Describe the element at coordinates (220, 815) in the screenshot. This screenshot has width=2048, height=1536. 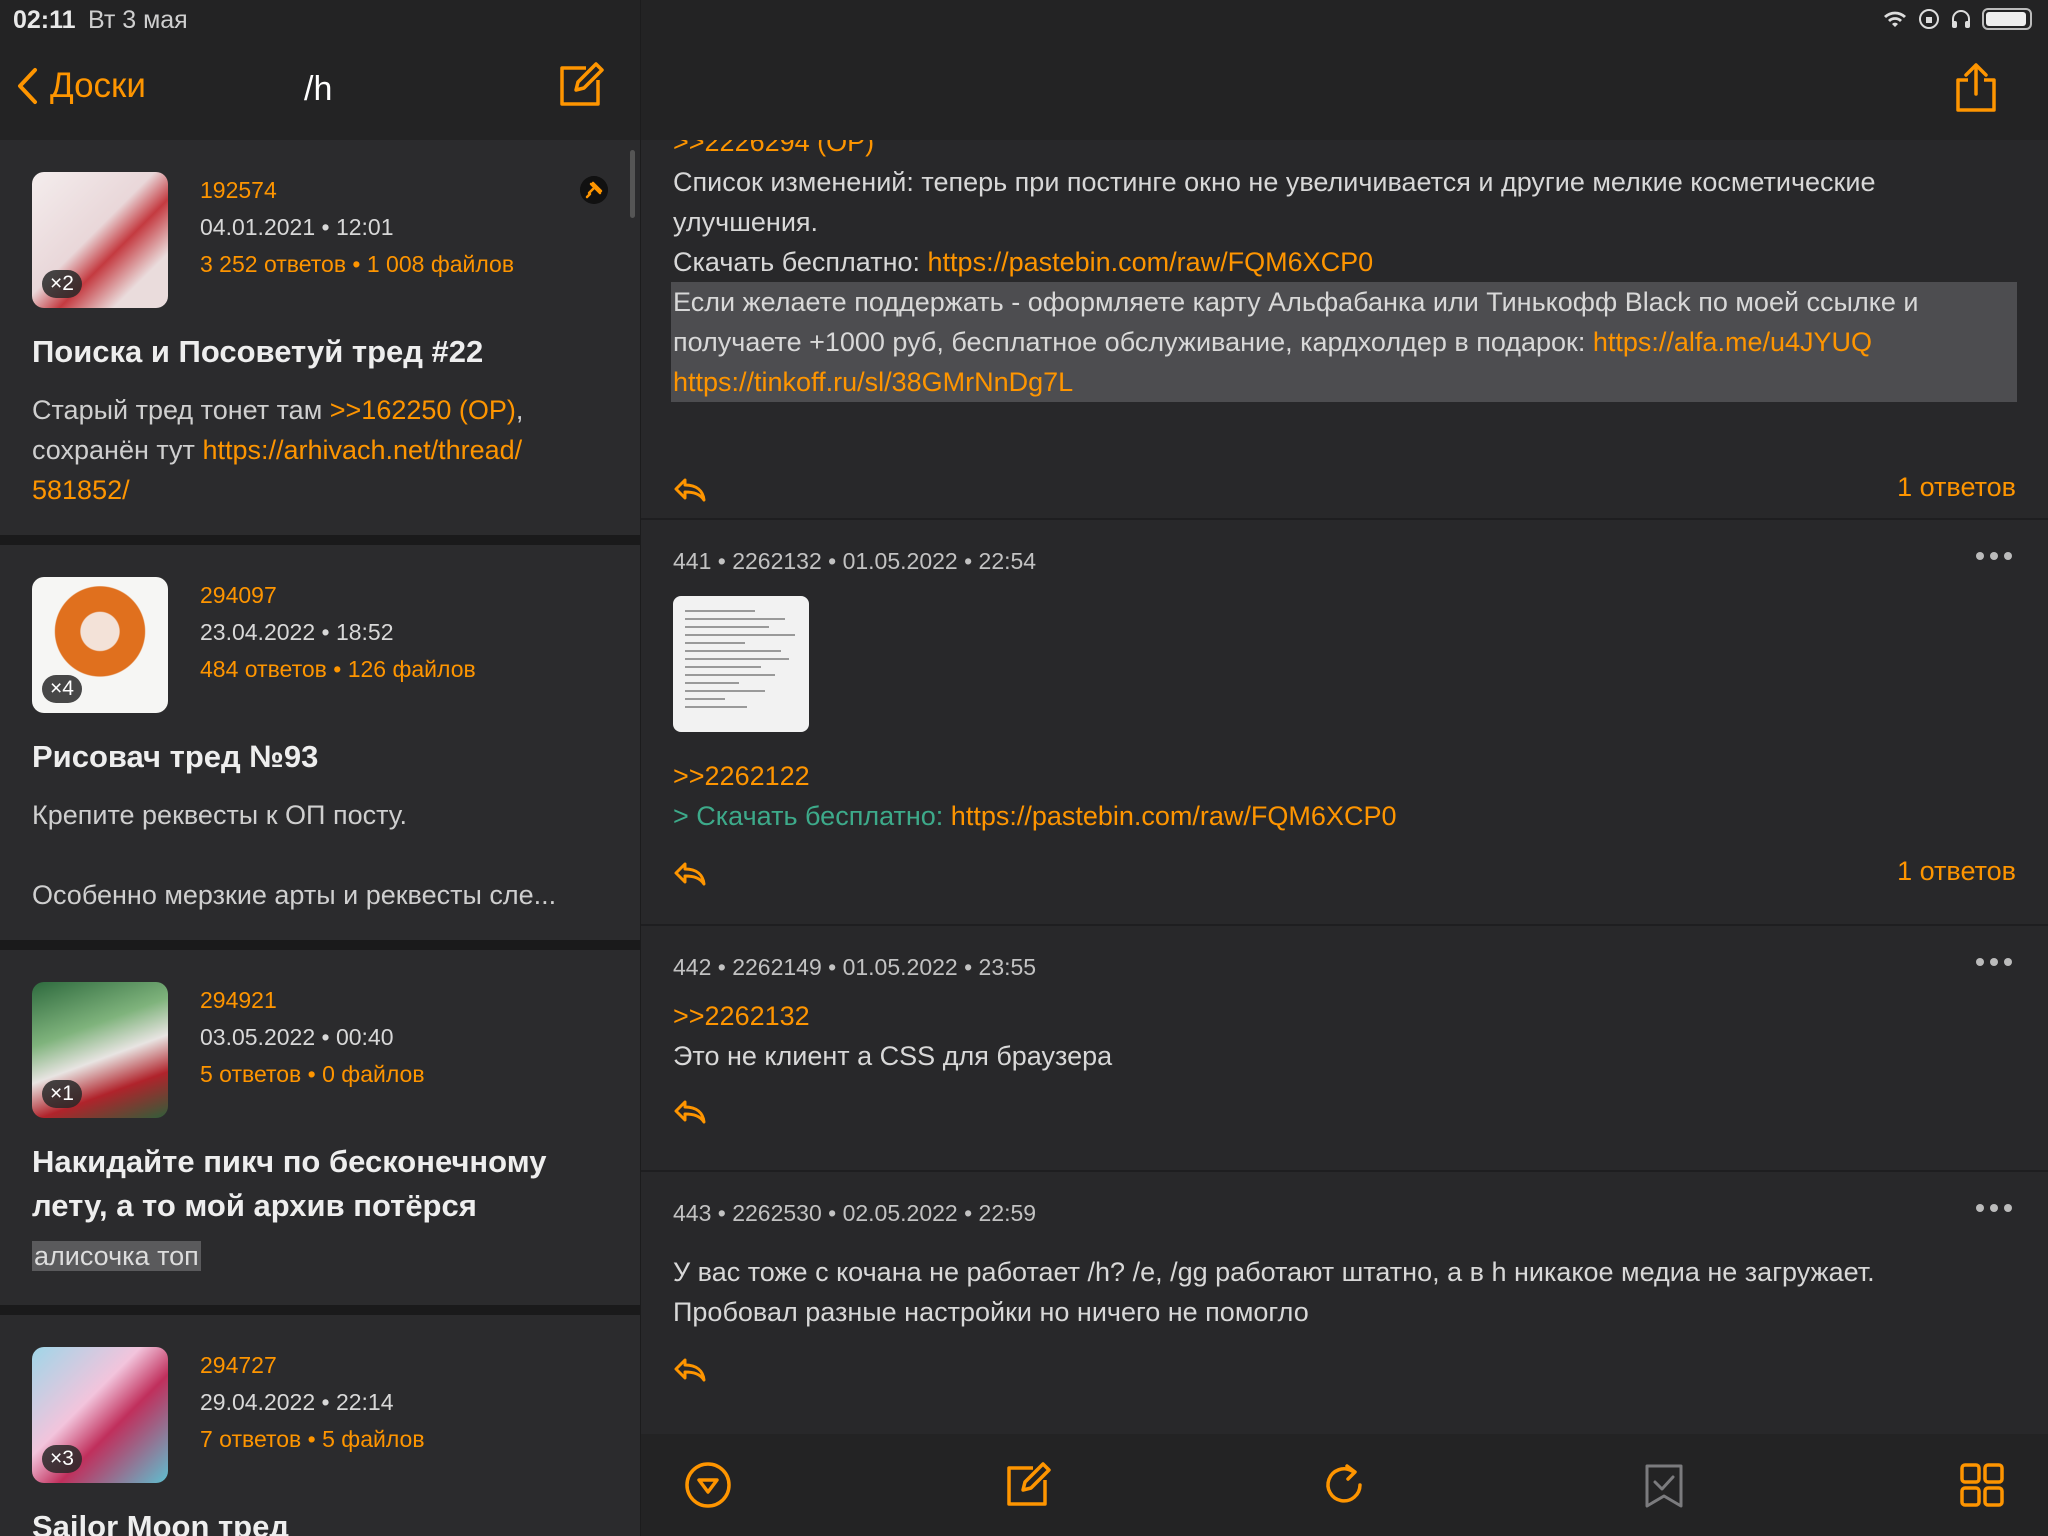
I see `body-text: Крепите реквесты к ОП посту.` at that location.